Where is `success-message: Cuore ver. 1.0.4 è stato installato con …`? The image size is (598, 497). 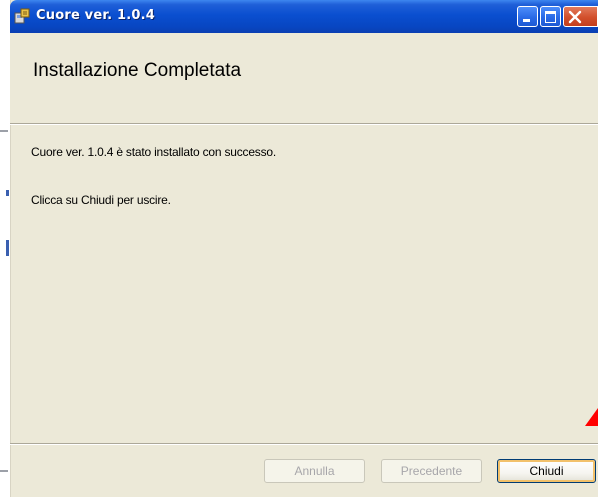
success-message: Cuore ver. 1.0.4 è stato installato con … is located at coordinates (154, 152).